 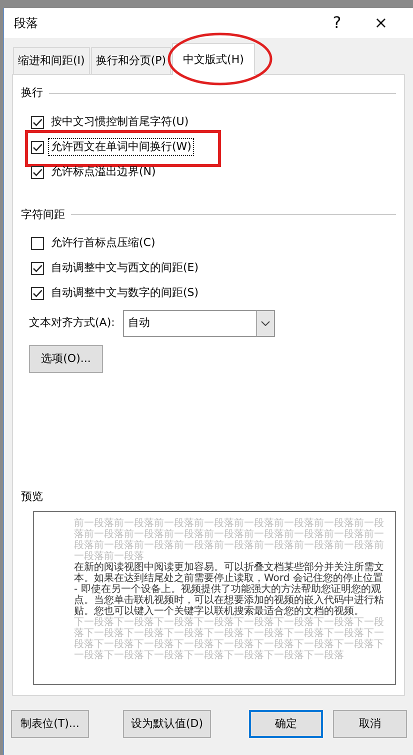 What do you see at coordinates (103, 243) in the screenshot?
I see `checkbox-label: 允许行首标点压缩(C)` at bounding box center [103, 243].